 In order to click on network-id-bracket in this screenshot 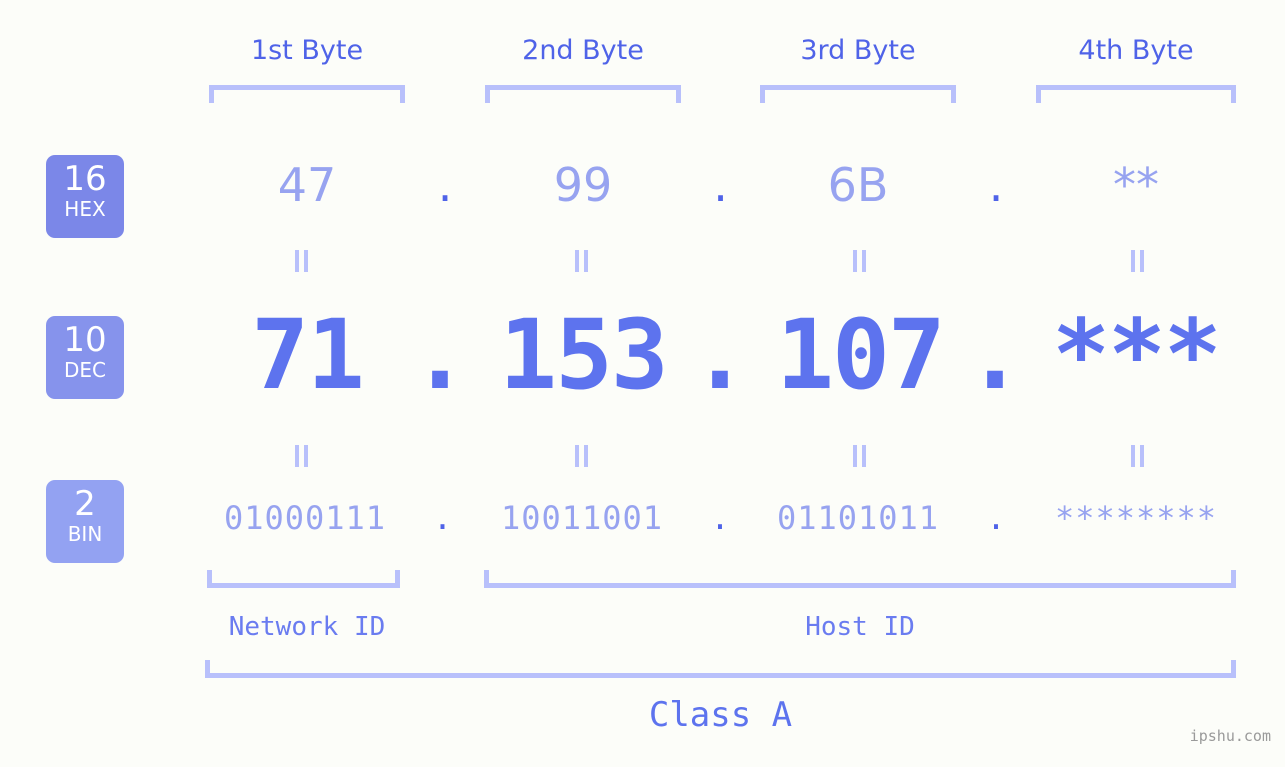, I will do `click(303, 579)`.